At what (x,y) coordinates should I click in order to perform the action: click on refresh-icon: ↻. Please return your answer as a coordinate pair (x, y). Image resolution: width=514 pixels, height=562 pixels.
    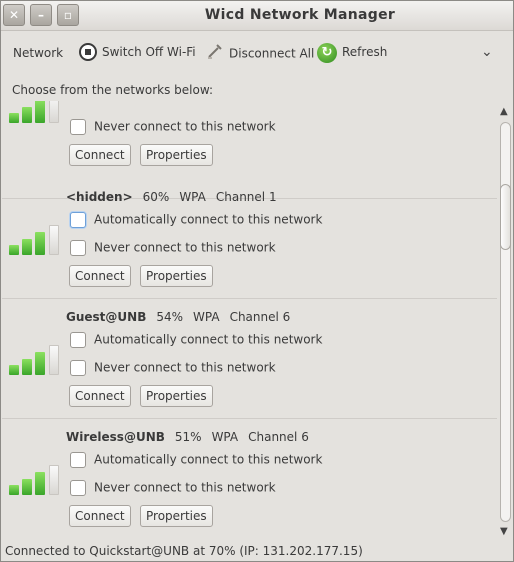
    Looking at the image, I should click on (327, 52).